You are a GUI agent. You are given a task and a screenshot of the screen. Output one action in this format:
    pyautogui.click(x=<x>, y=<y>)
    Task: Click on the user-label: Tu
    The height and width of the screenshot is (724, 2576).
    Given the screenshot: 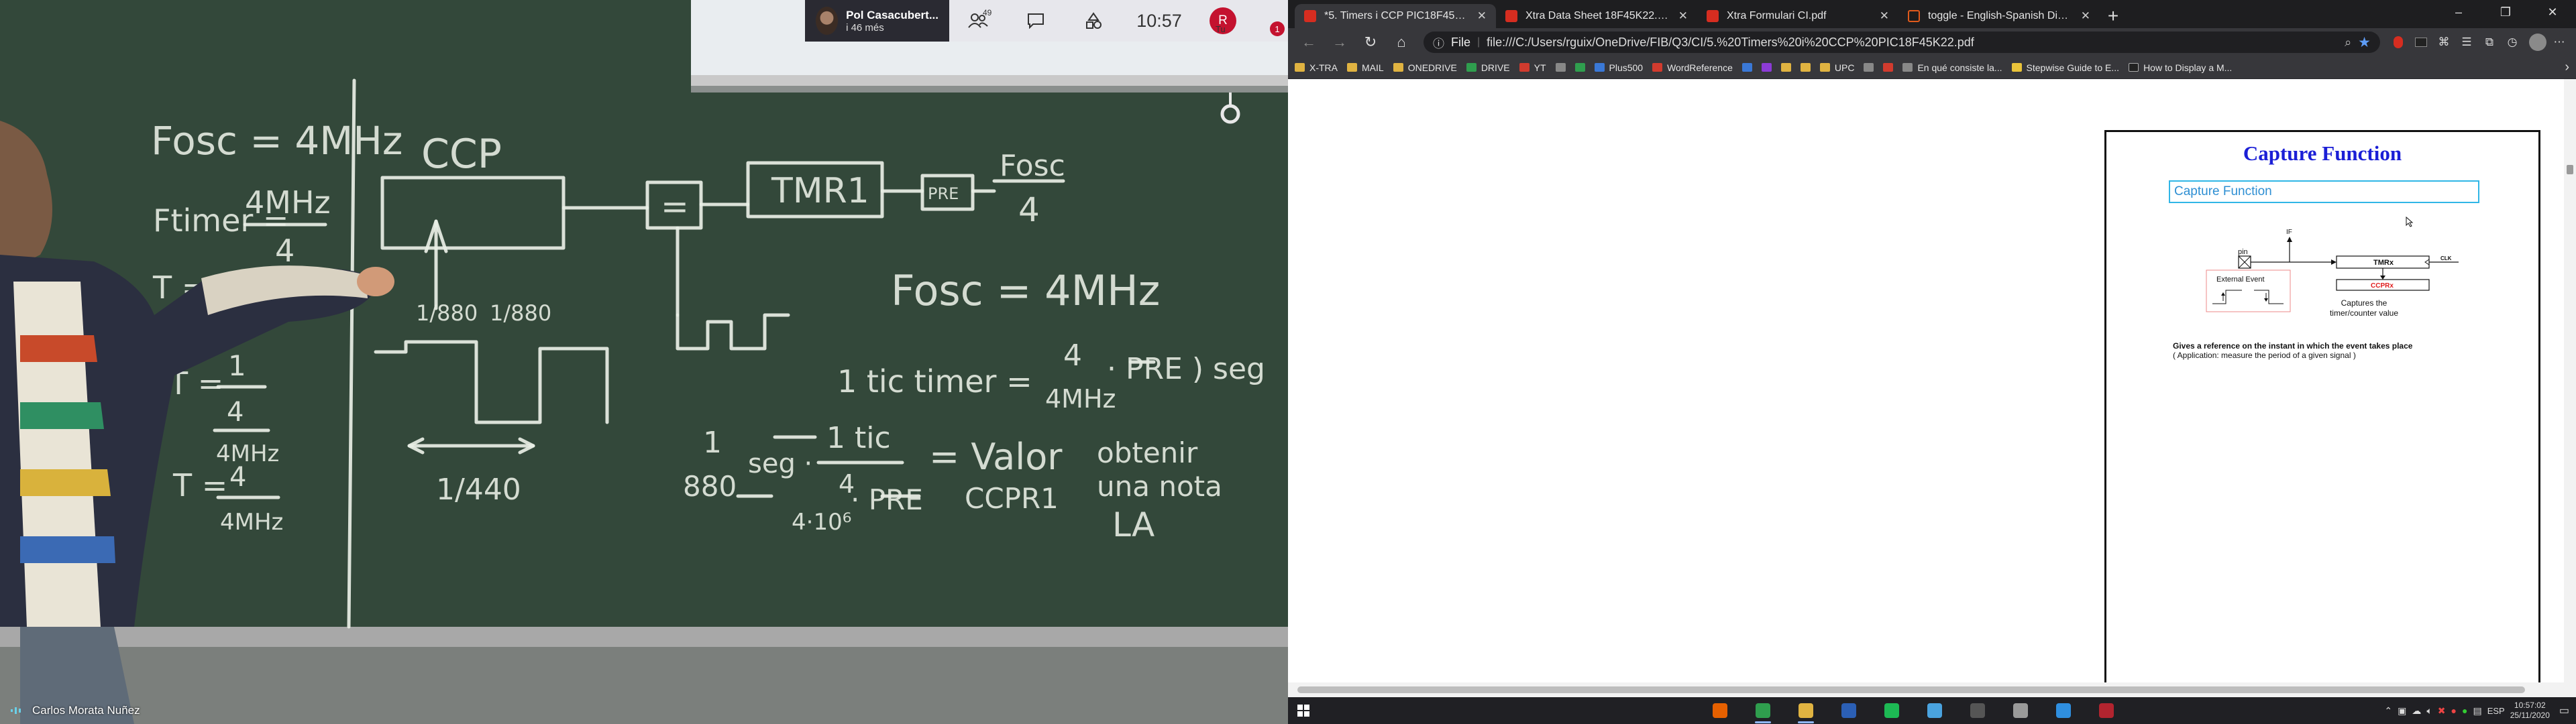 What is the action you would take?
    pyautogui.click(x=1221, y=29)
    